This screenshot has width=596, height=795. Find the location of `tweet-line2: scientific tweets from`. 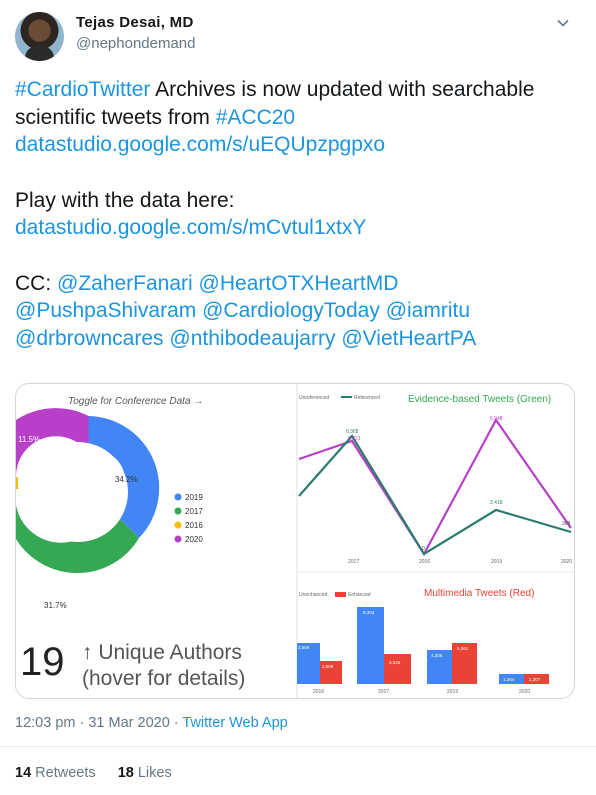

tweet-line2: scientific tweets from is located at coordinates (115, 117).